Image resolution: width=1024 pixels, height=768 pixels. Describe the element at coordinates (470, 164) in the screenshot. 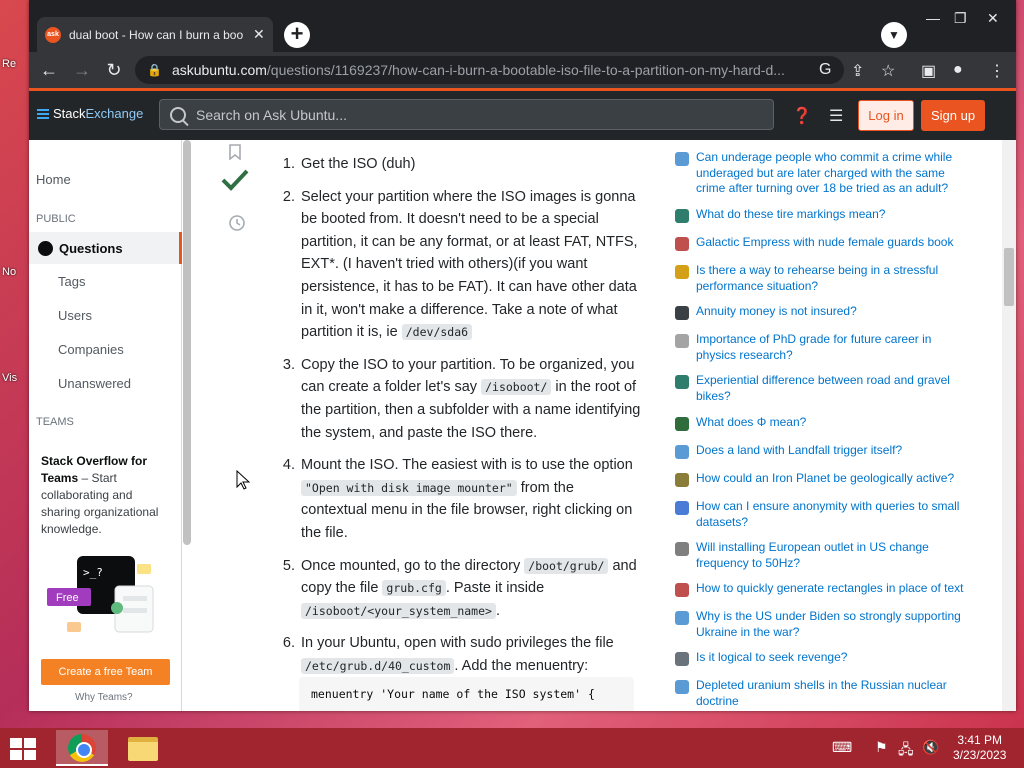

I see `step-1: Get the ISO (duh)` at that location.